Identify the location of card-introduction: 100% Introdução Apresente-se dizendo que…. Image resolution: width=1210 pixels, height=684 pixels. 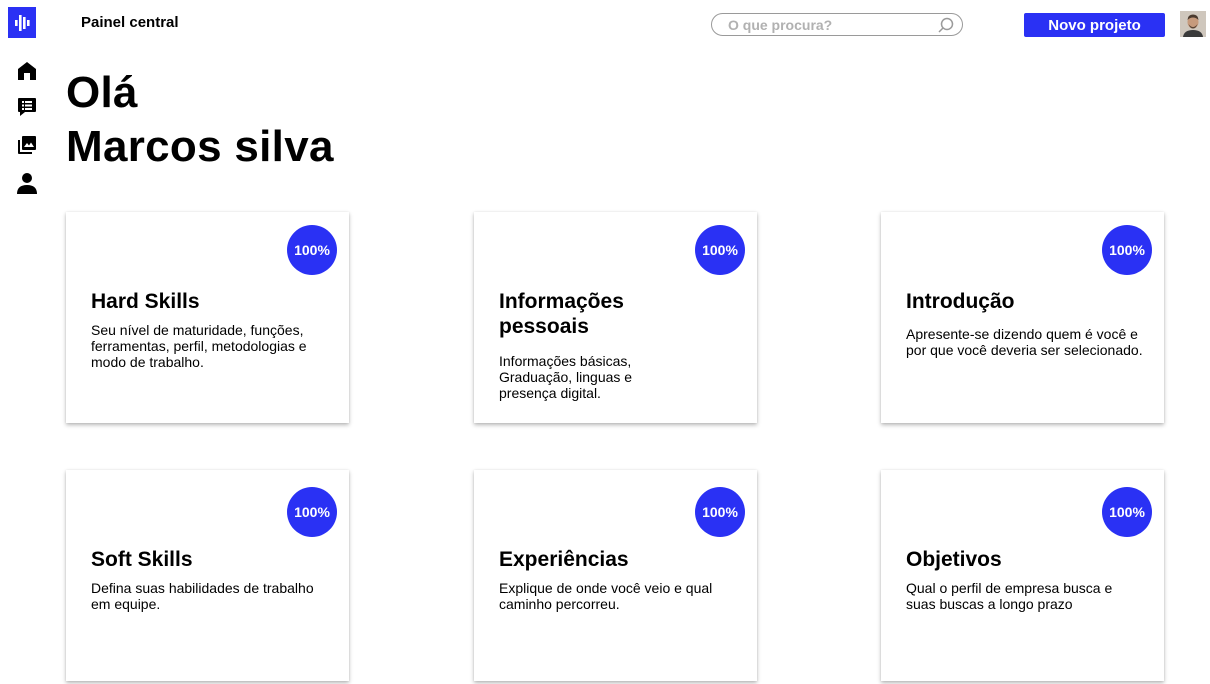
(1022, 317).